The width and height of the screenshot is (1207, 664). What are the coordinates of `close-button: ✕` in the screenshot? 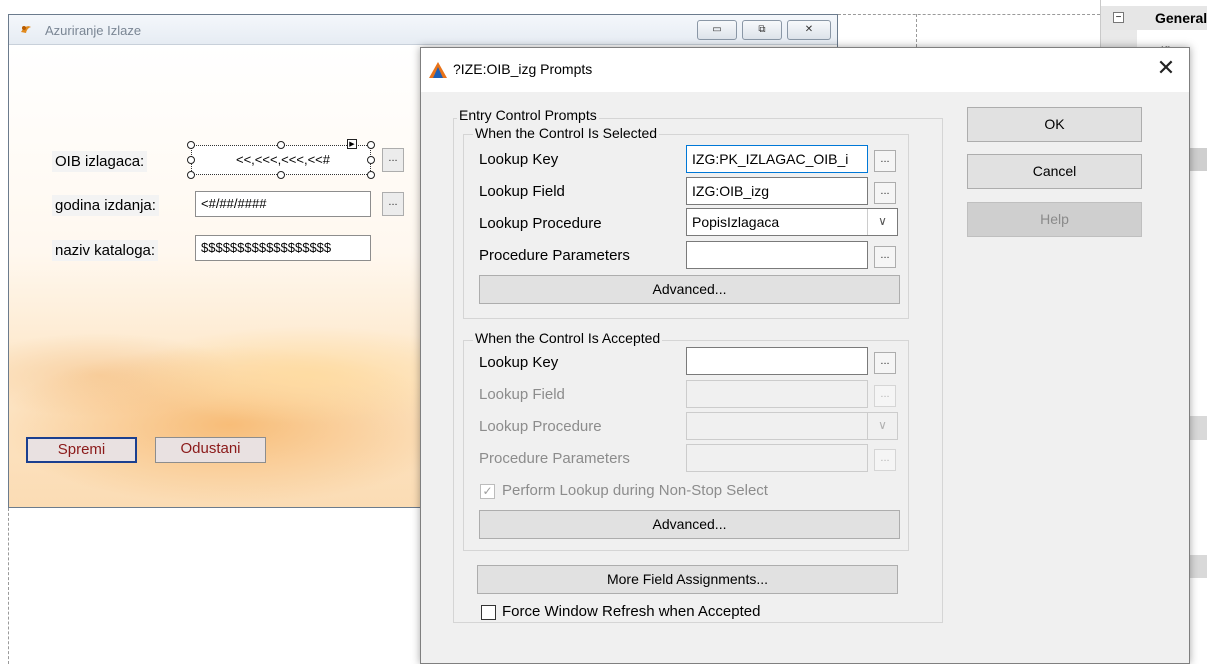 It's located at (809, 30).